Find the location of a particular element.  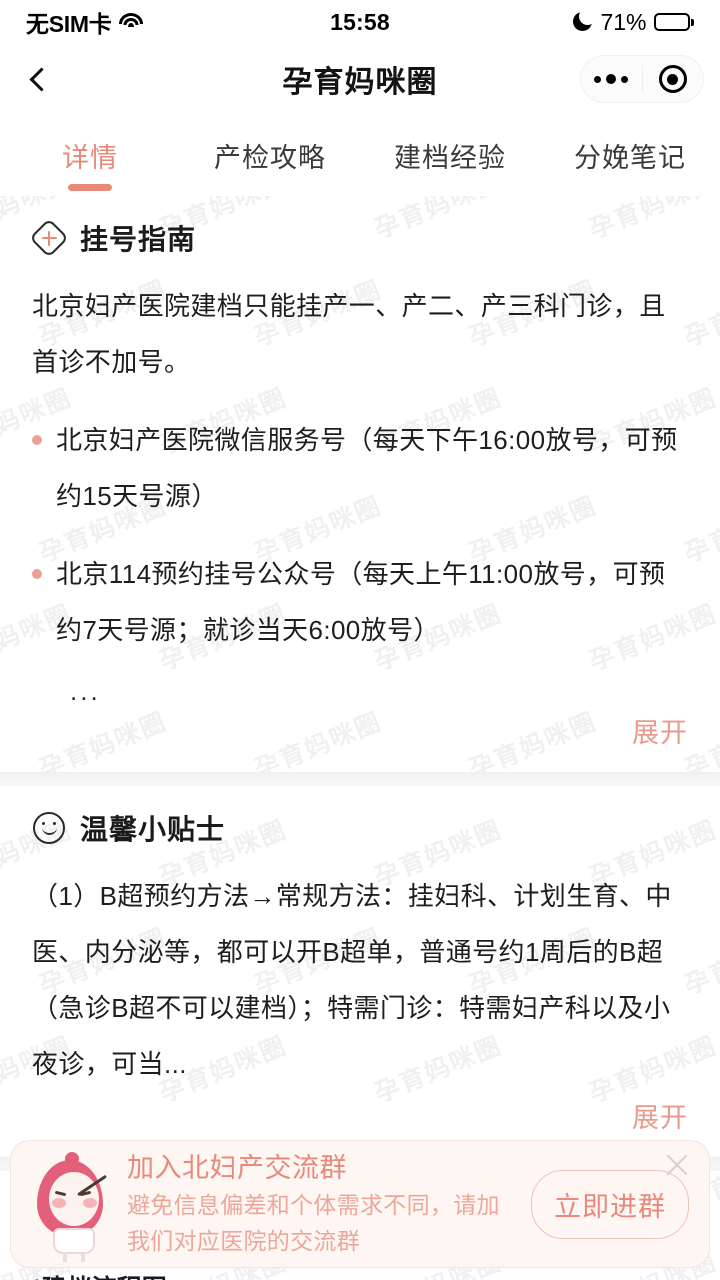

tab-prenatal-guide-label: 产检攻略 is located at coordinates (270, 157).